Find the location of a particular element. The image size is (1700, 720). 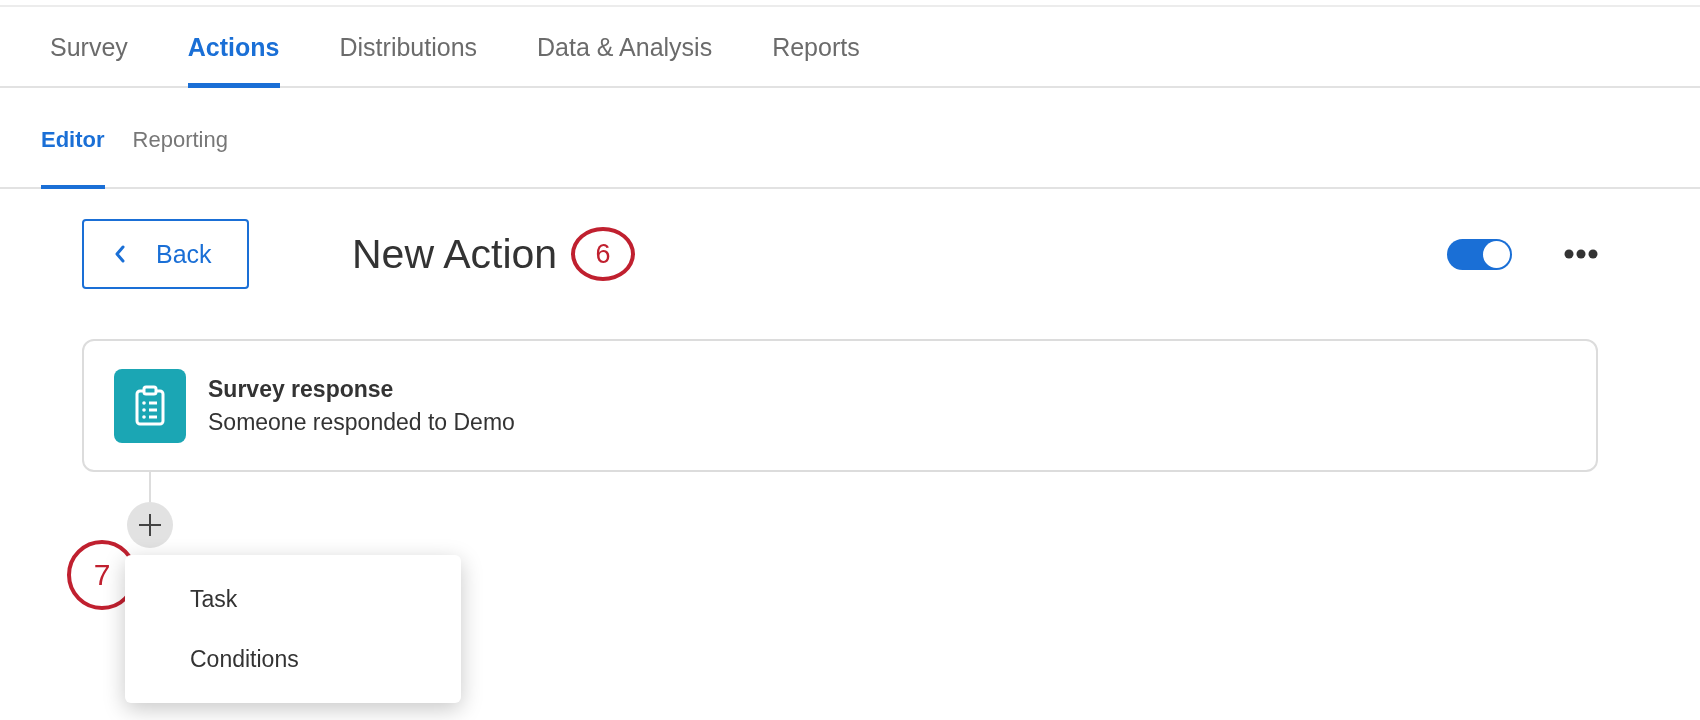

trigger-description: Someone responded to Demo is located at coordinates (361, 422).